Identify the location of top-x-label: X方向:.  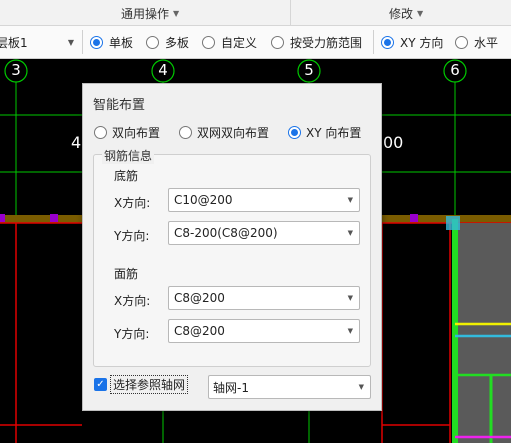
(132, 301).